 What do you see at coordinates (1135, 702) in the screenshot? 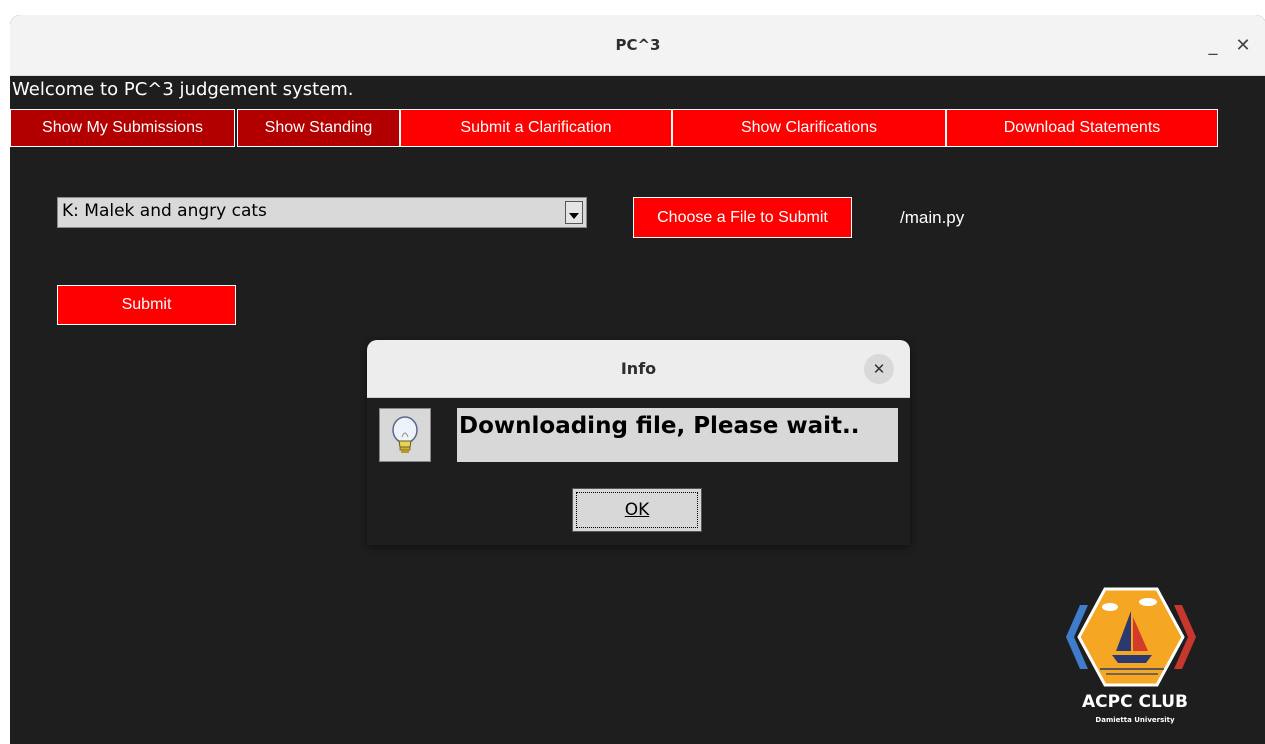
I see `logo-title: ACPC CLUB` at bounding box center [1135, 702].